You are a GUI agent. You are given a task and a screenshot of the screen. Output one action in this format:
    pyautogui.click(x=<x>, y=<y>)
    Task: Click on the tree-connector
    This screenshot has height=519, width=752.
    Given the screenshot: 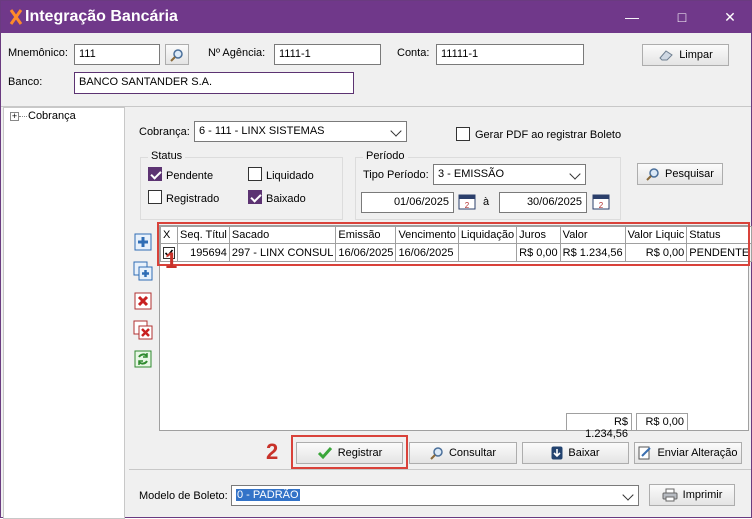 What is the action you would take?
    pyautogui.click(x=23, y=116)
    